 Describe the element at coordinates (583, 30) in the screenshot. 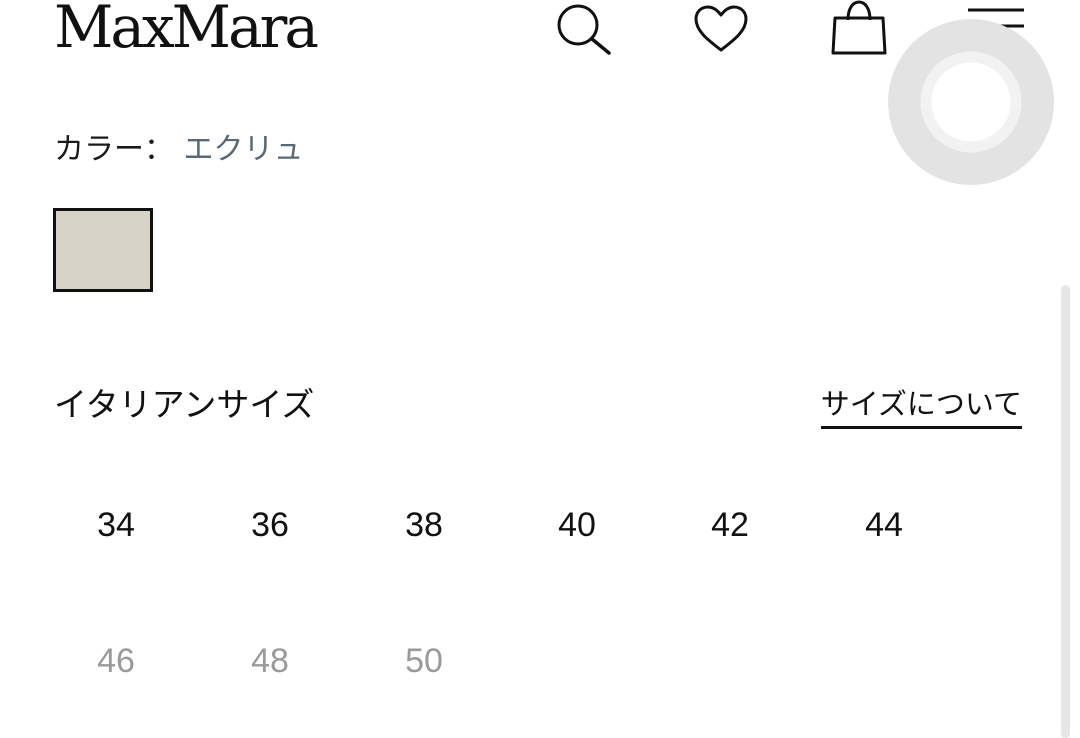

I see `search-icon` at that location.